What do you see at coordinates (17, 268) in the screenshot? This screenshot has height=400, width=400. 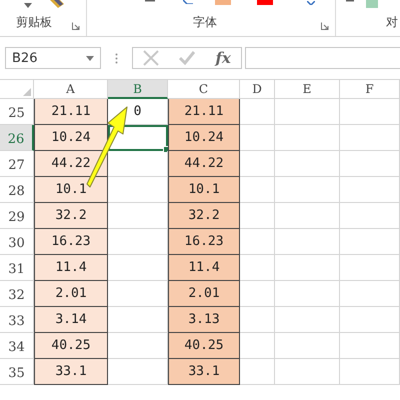 I see `row-header: 31` at bounding box center [17, 268].